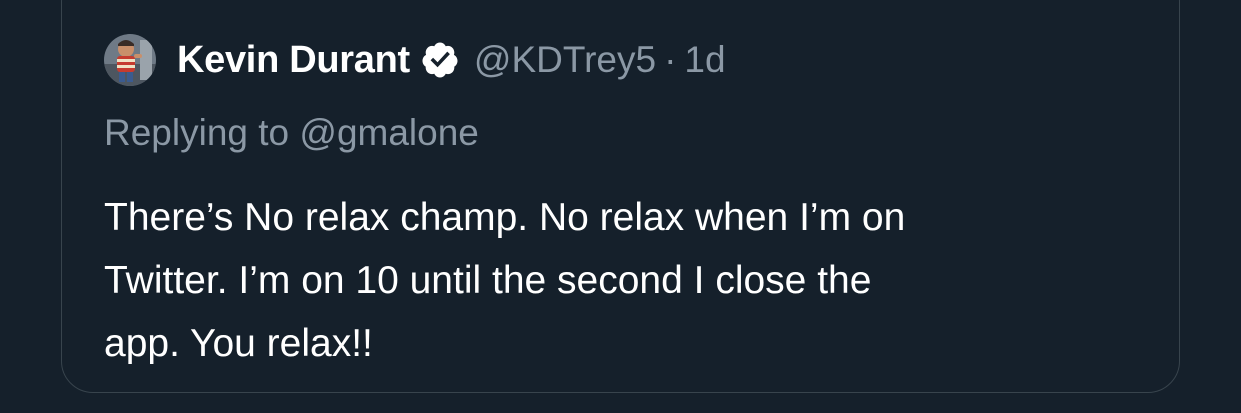 This screenshot has width=1241, height=413. What do you see at coordinates (291, 133) in the screenshot?
I see `replying-to: Replying to @gmalone` at bounding box center [291, 133].